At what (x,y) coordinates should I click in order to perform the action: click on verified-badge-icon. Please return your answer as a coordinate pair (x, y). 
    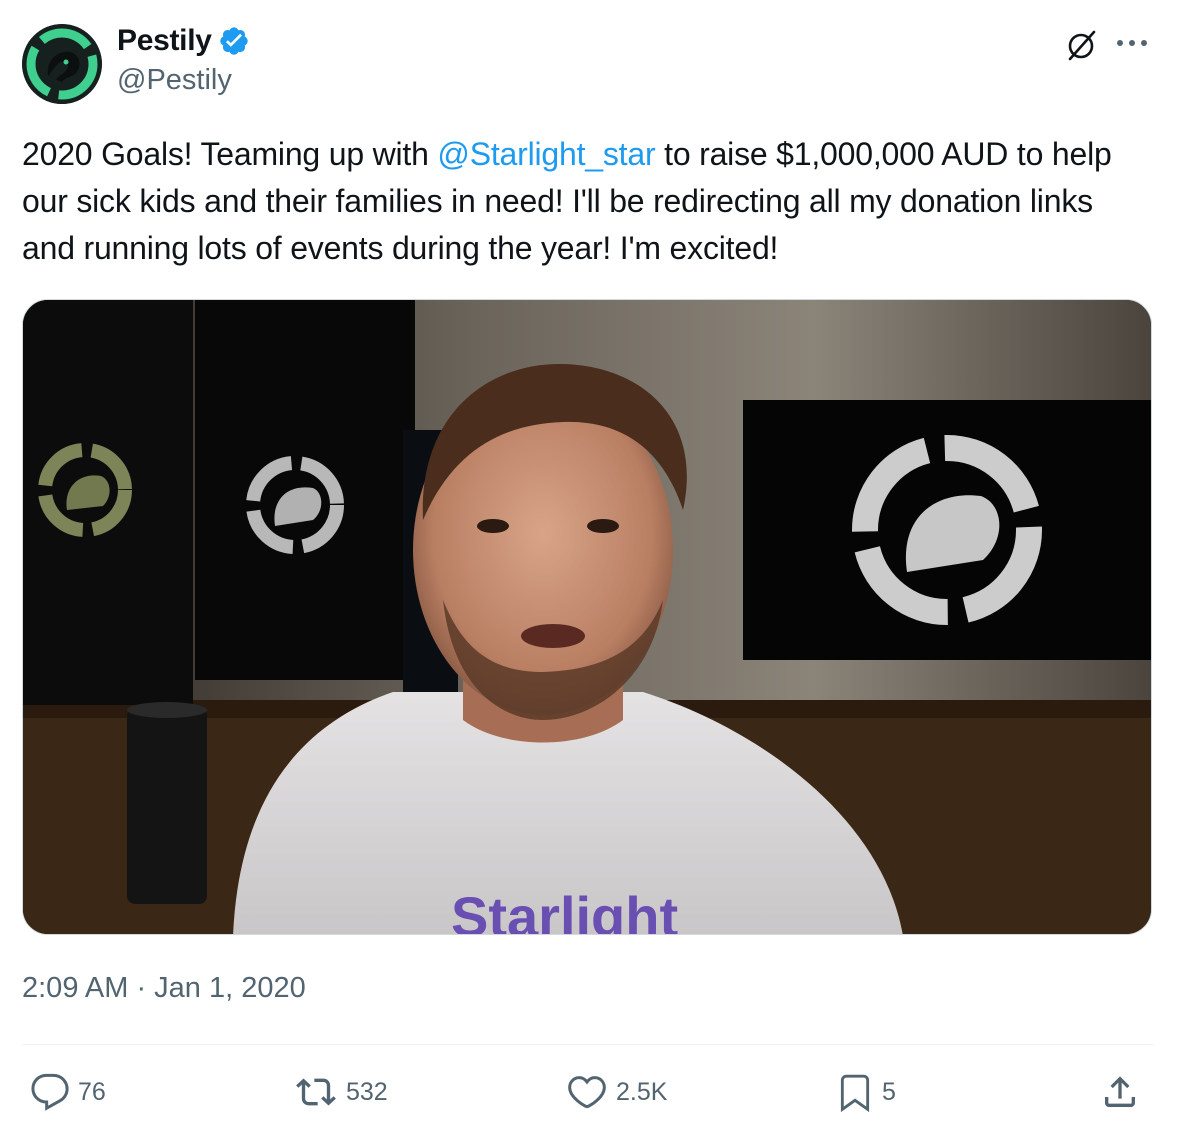
    Looking at the image, I should click on (234, 41).